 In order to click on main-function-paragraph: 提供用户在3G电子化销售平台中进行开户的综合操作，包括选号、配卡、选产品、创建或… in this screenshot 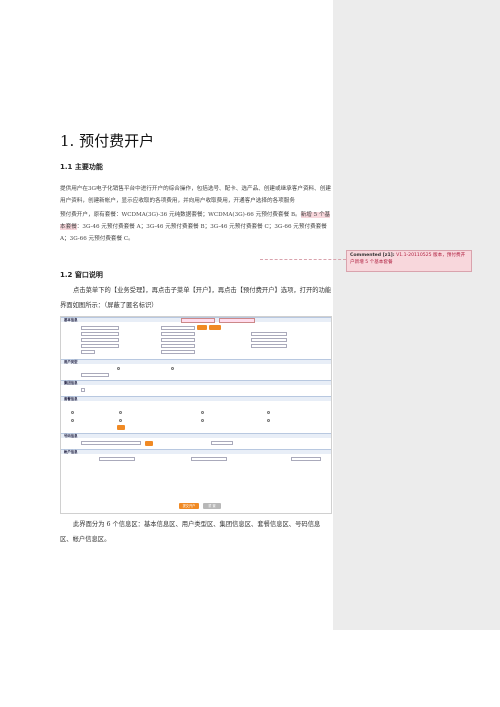, I will do `click(195, 195)`.